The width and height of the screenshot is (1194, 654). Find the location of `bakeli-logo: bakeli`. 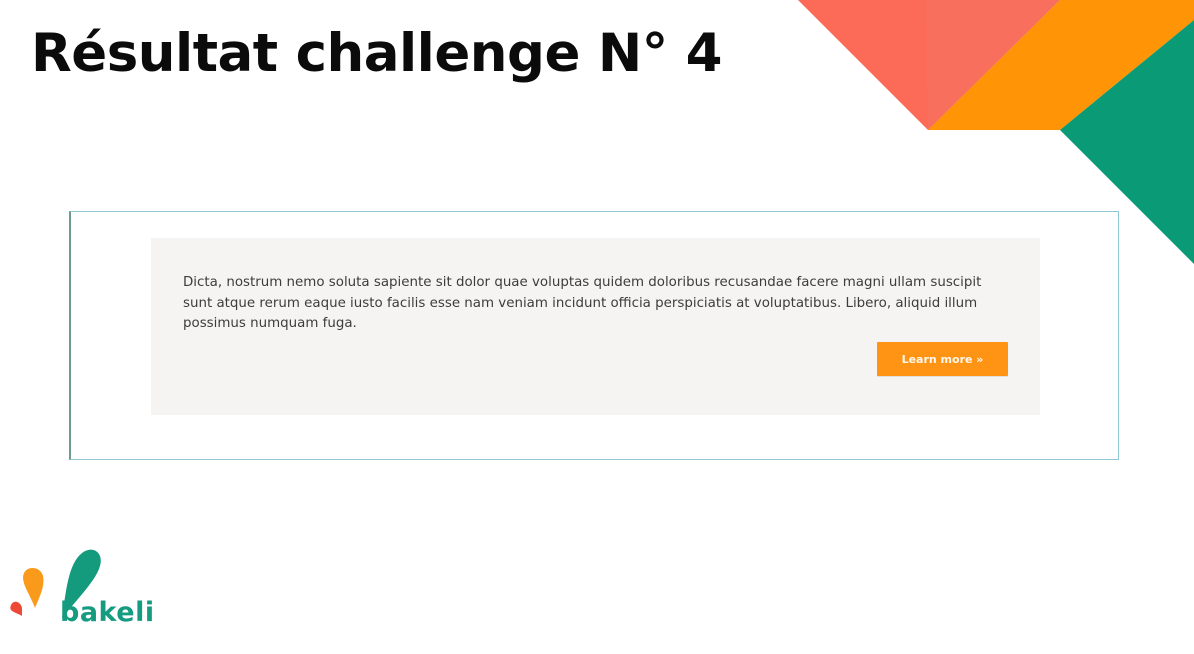

bakeli-logo: bakeli is located at coordinates (83, 591).